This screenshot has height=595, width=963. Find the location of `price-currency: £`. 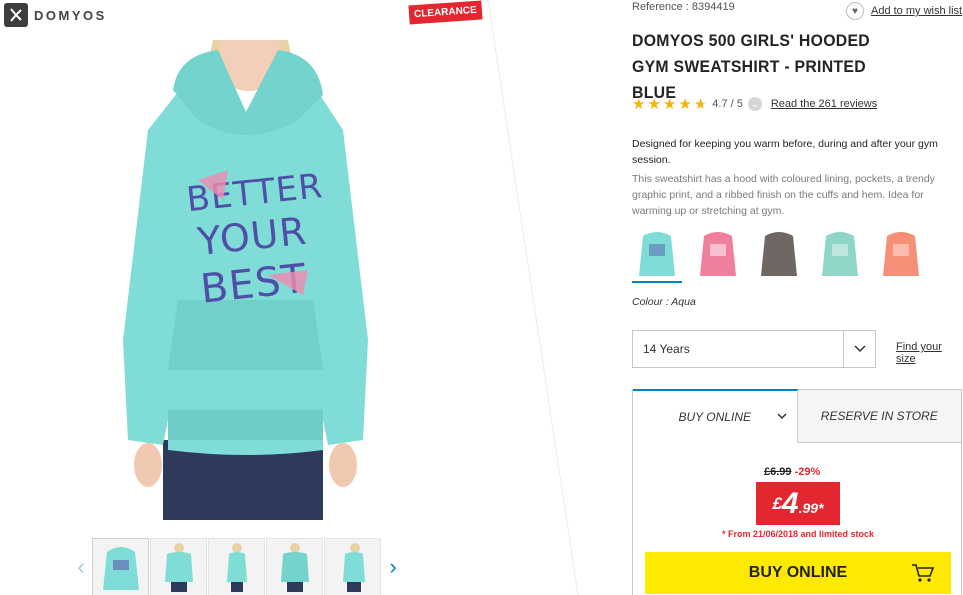

price-currency: £ is located at coordinates (777, 503).